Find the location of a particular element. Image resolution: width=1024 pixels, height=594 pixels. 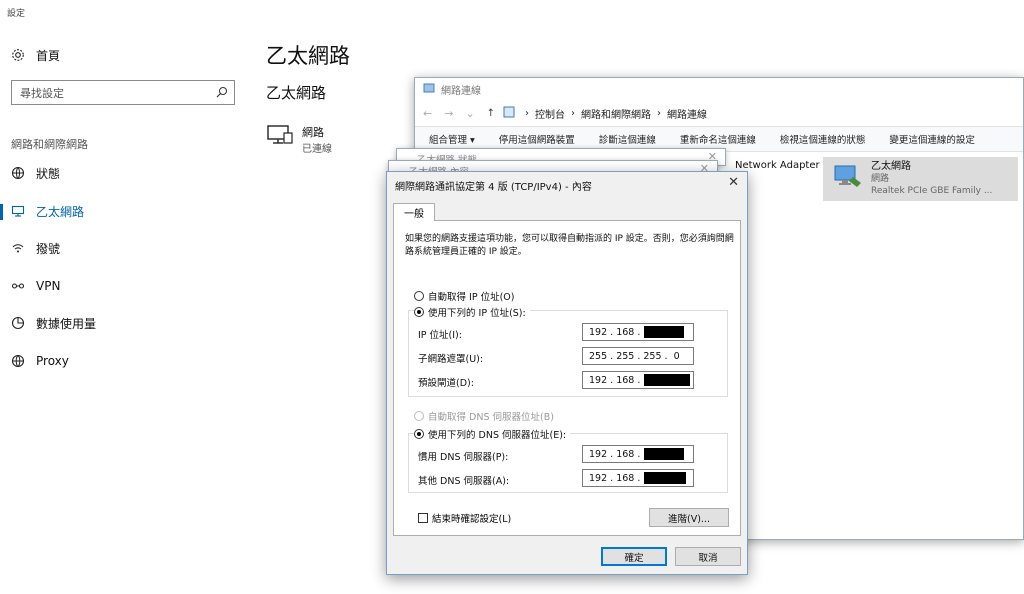

sidebar-item-label: 乙太網路 is located at coordinates (60, 211).